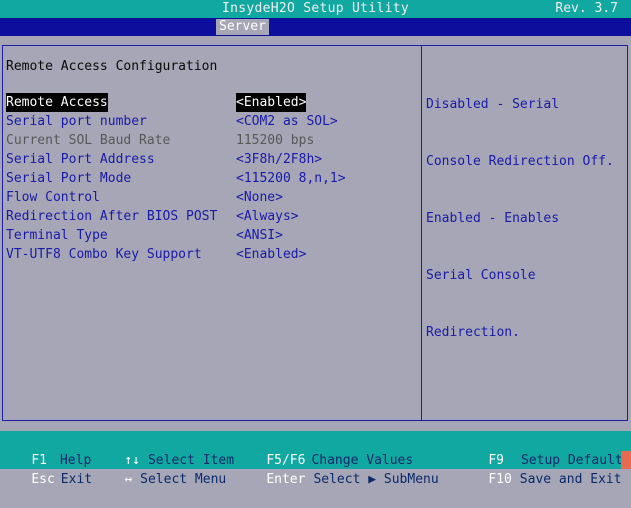  What do you see at coordinates (112, 216) in the screenshot?
I see `setting-label: Redirection After BIOS POST` at bounding box center [112, 216].